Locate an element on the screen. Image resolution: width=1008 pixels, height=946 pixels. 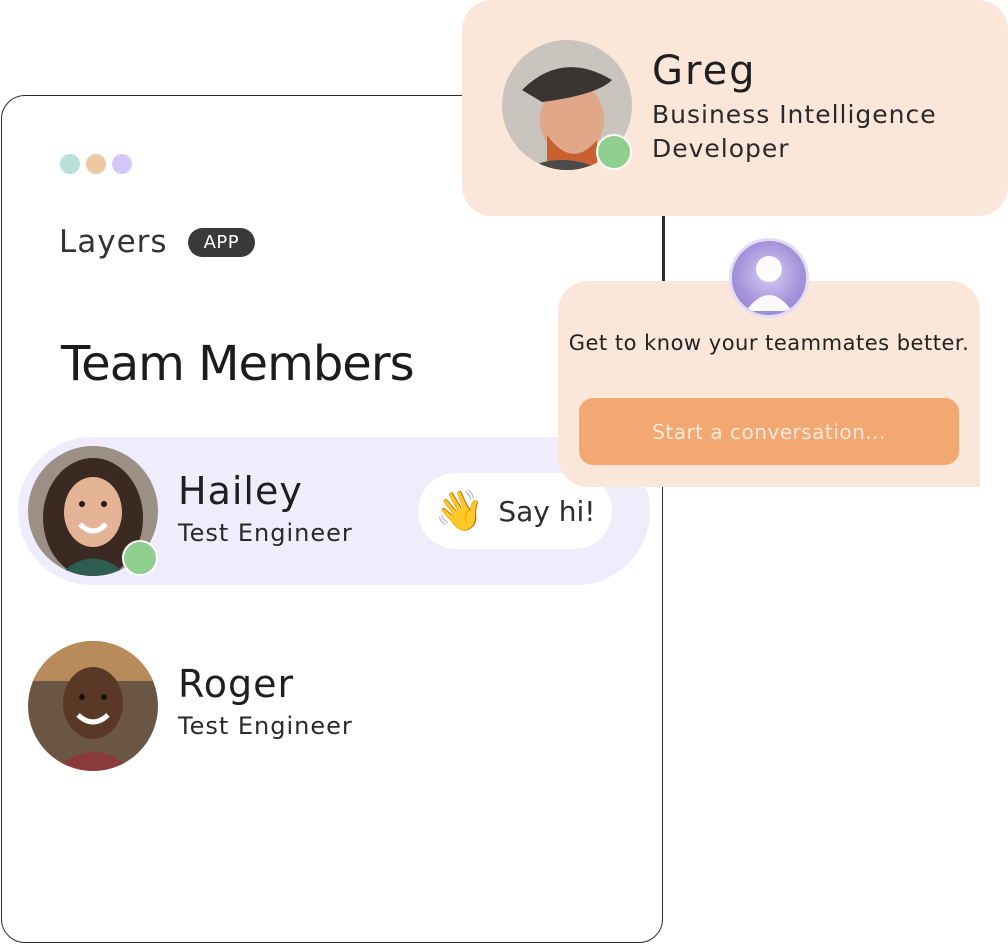
window-dot-teal is located at coordinates (70, 164).